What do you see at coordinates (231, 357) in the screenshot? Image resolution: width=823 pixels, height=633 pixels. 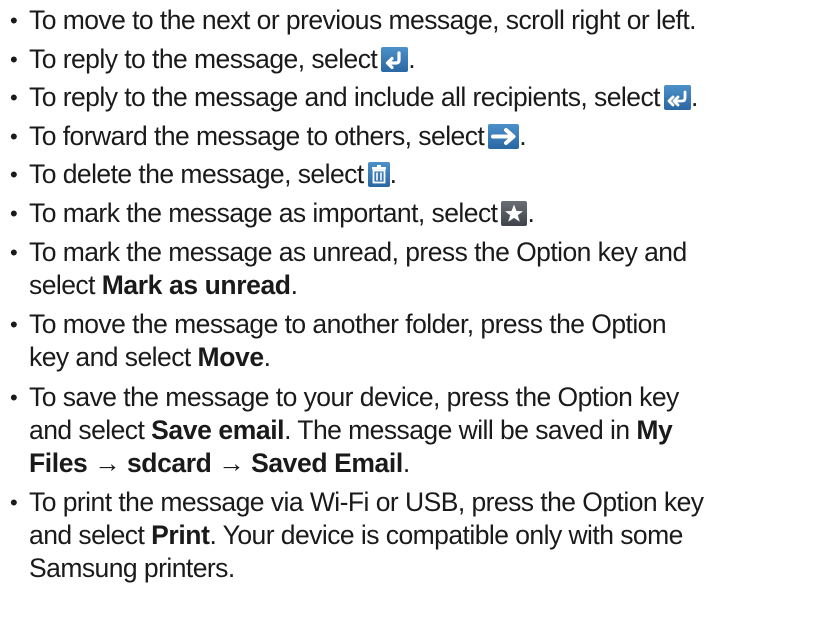 I see `menu-option-label: Move` at bounding box center [231, 357].